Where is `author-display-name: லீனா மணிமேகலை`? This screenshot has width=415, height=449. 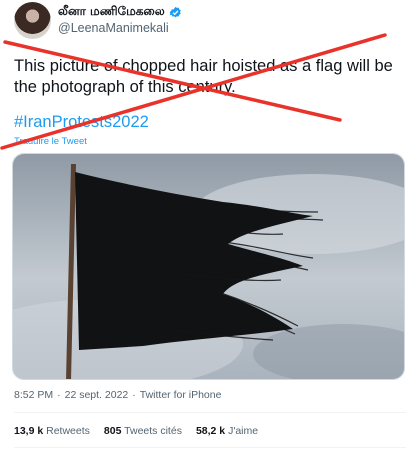
author-display-name: லீனா மணிமேகலை is located at coordinates (111, 12).